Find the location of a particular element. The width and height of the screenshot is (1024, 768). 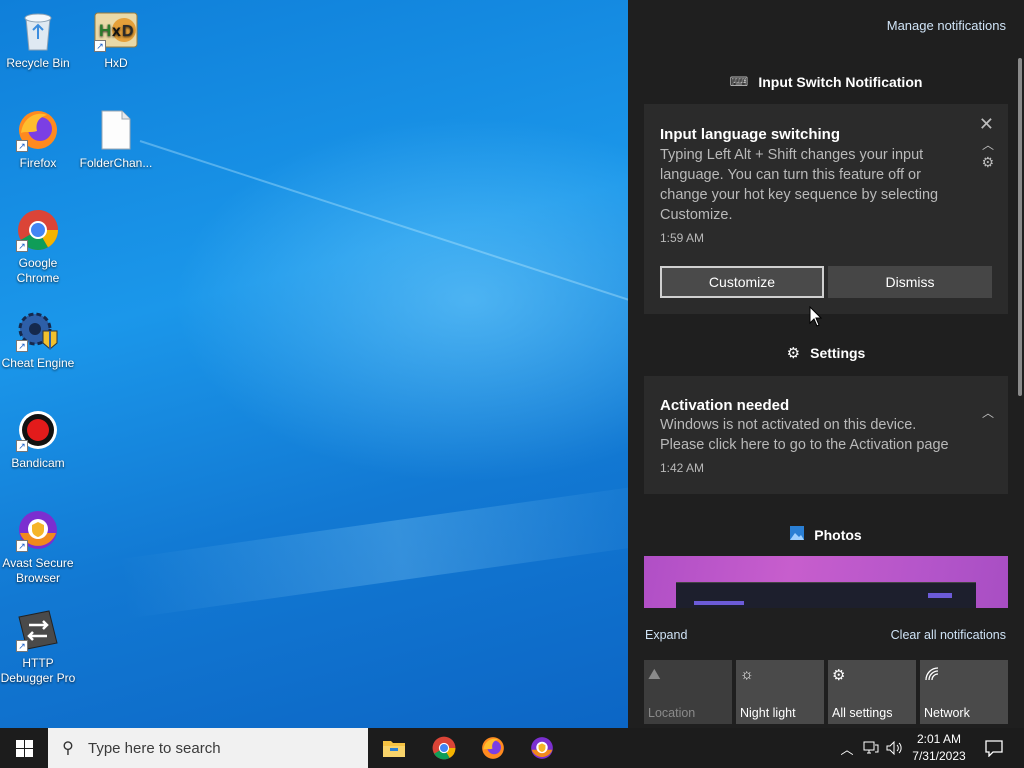

desktop-icon-firefox: ↗ Firefox is located at coordinates (38, 139).